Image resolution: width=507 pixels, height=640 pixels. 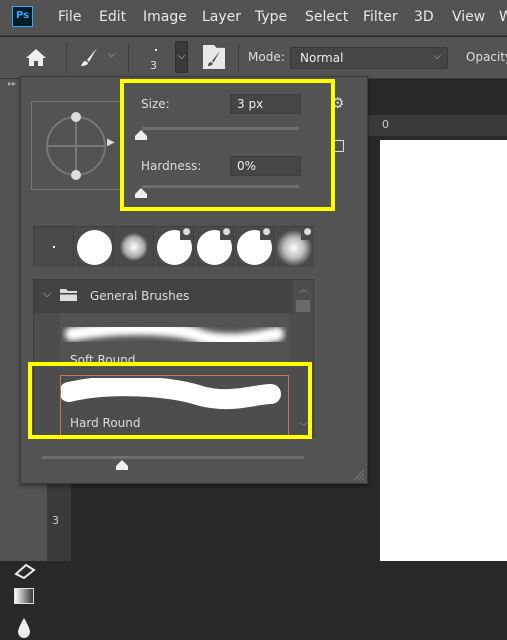 I want to click on menu-filter: Filter, so click(x=380, y=17).